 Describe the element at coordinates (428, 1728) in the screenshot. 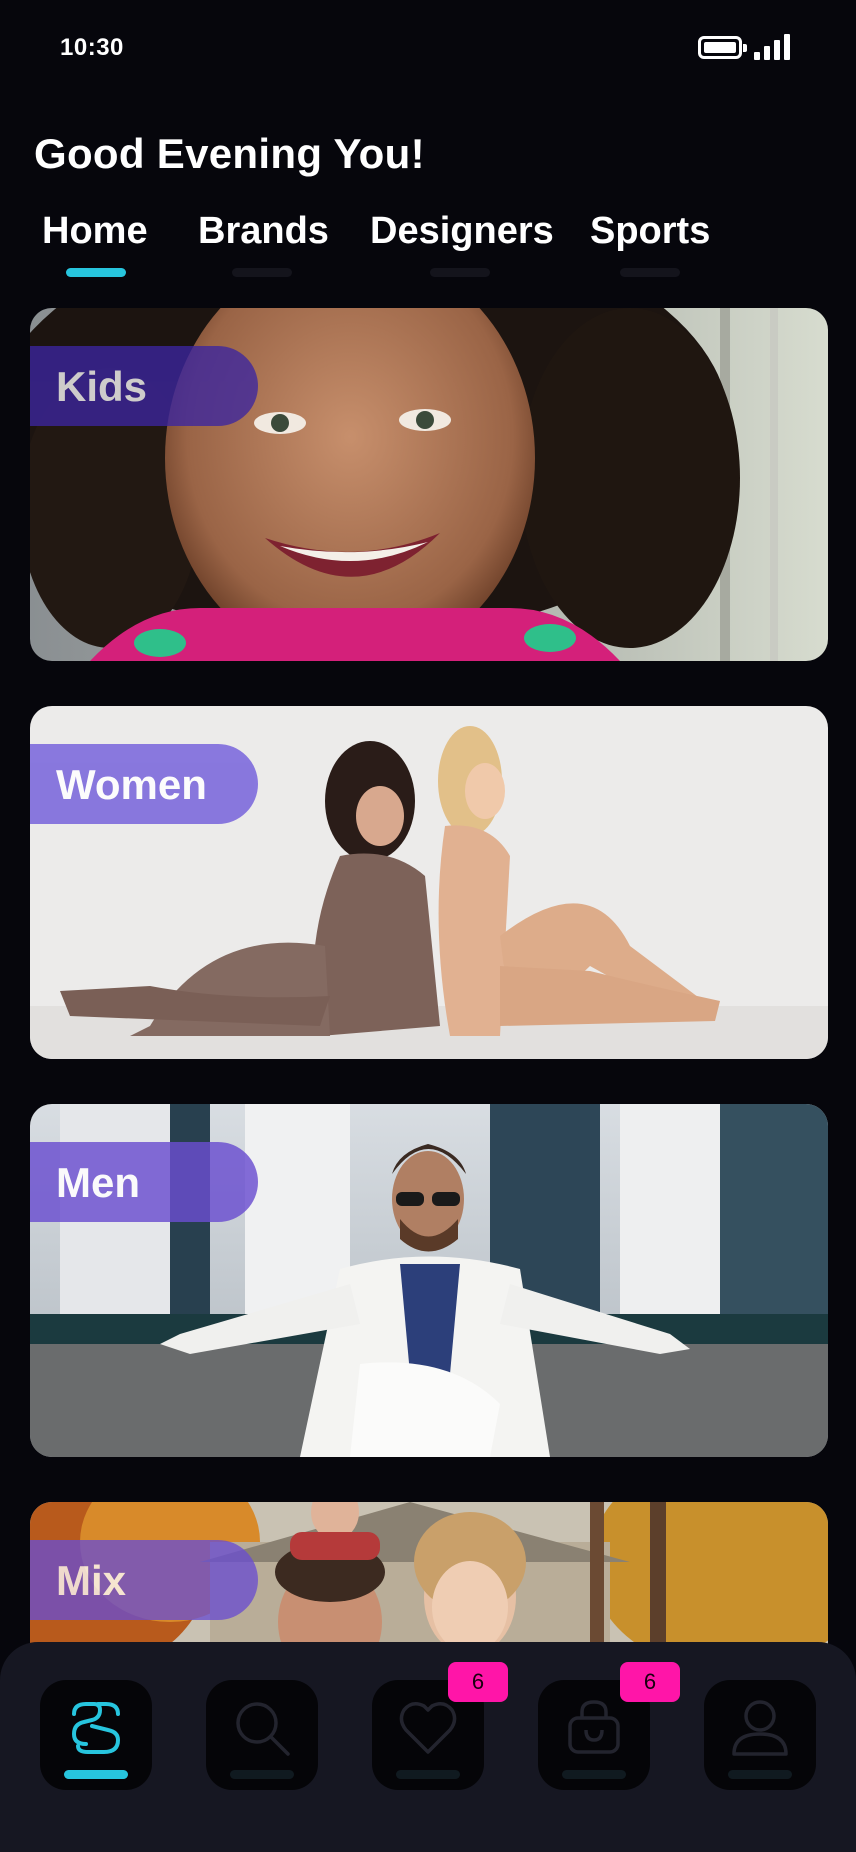

I see `heart-icon` at that location.